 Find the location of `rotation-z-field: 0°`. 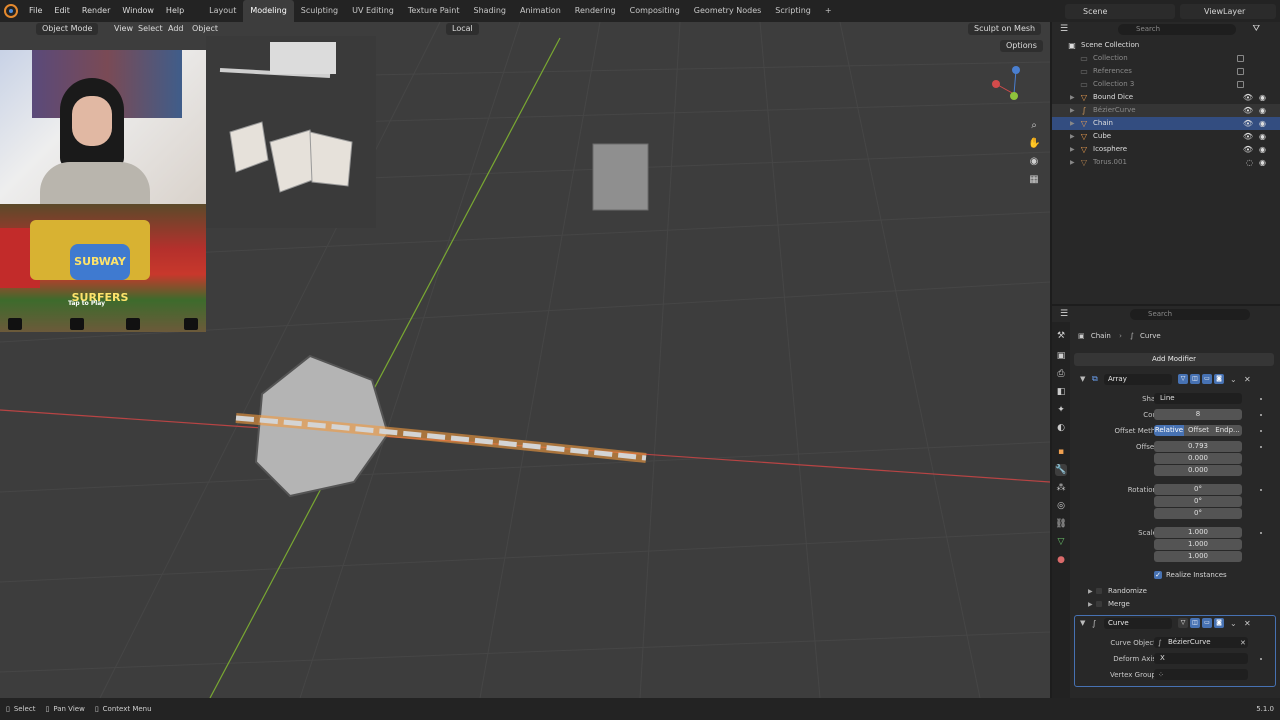

rotation-z-field: 0° is located at coordinates (1198, 513).